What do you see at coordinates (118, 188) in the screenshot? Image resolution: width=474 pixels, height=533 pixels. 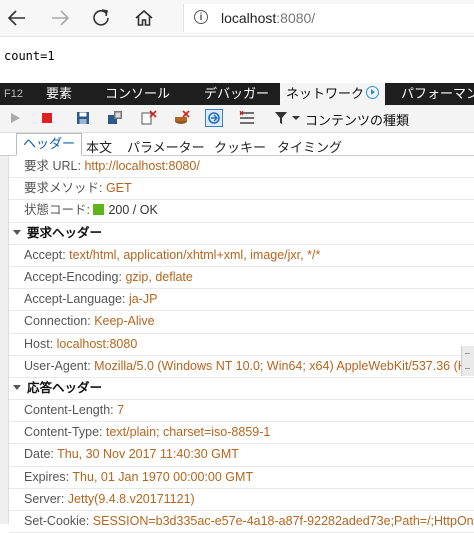 I see `header-value: GET` at bounding box center [118, 188].